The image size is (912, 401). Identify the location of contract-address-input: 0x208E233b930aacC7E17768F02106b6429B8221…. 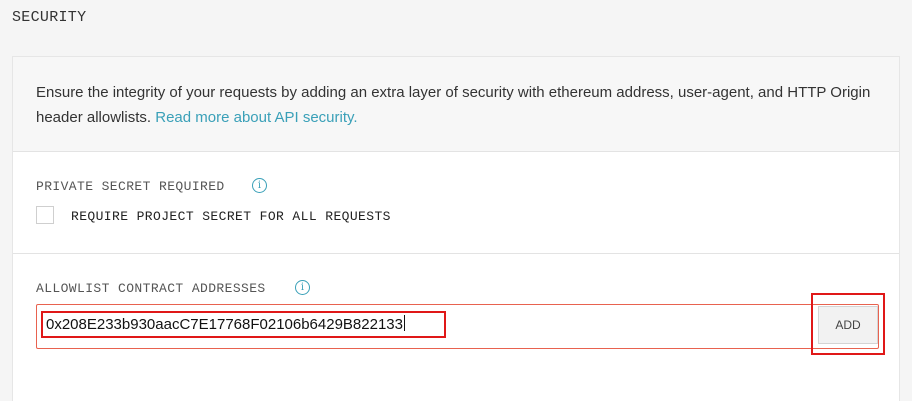
(243, 324).